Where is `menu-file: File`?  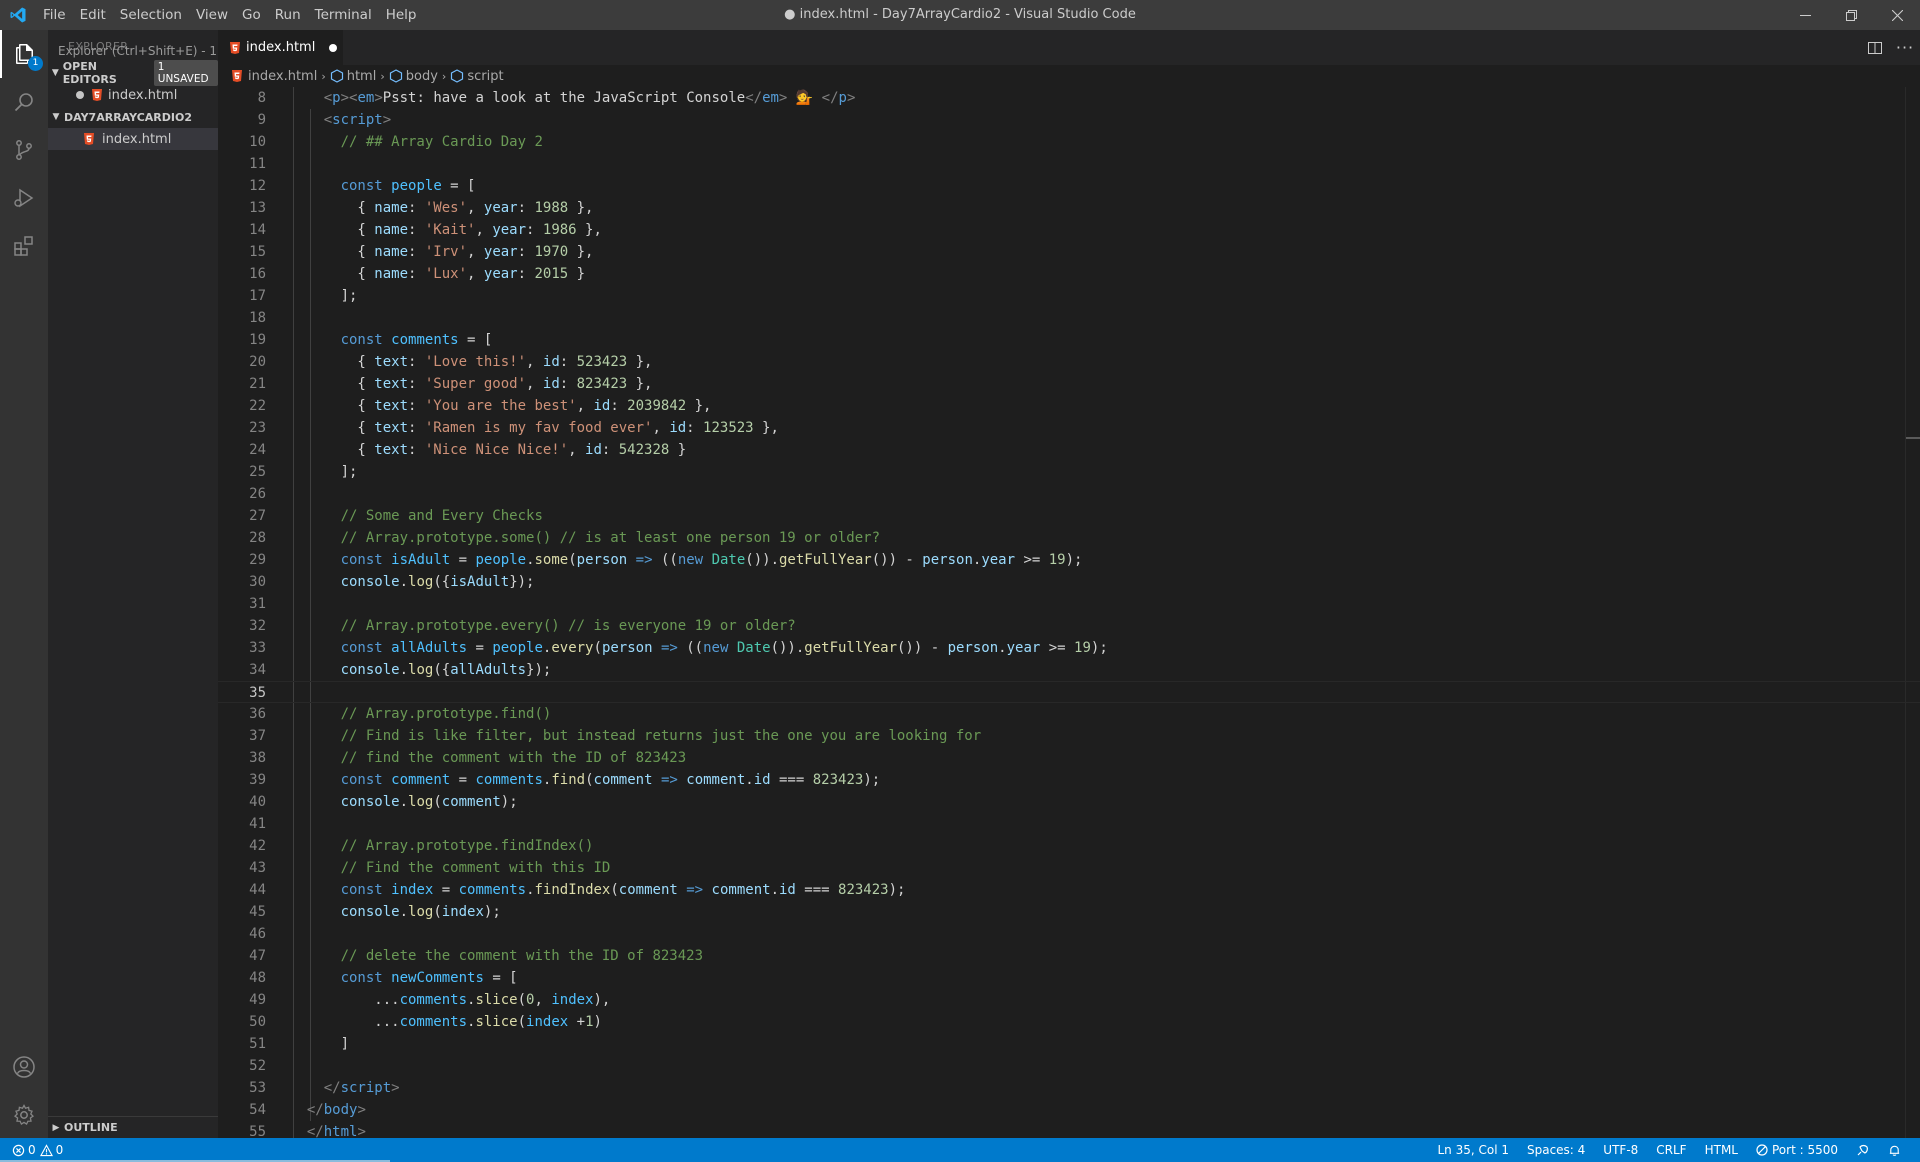
menu-file: File is located at coordinates (54, 15).